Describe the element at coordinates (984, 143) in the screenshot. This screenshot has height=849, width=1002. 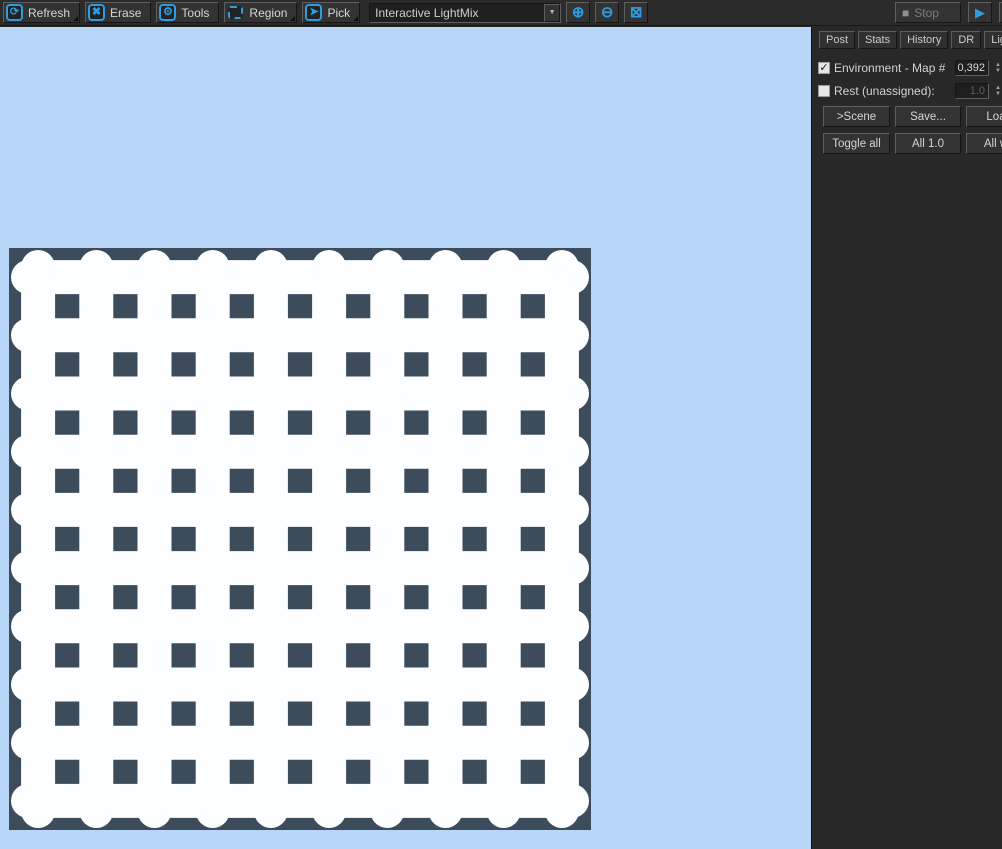
I see `all-white-button: All w` at that location.